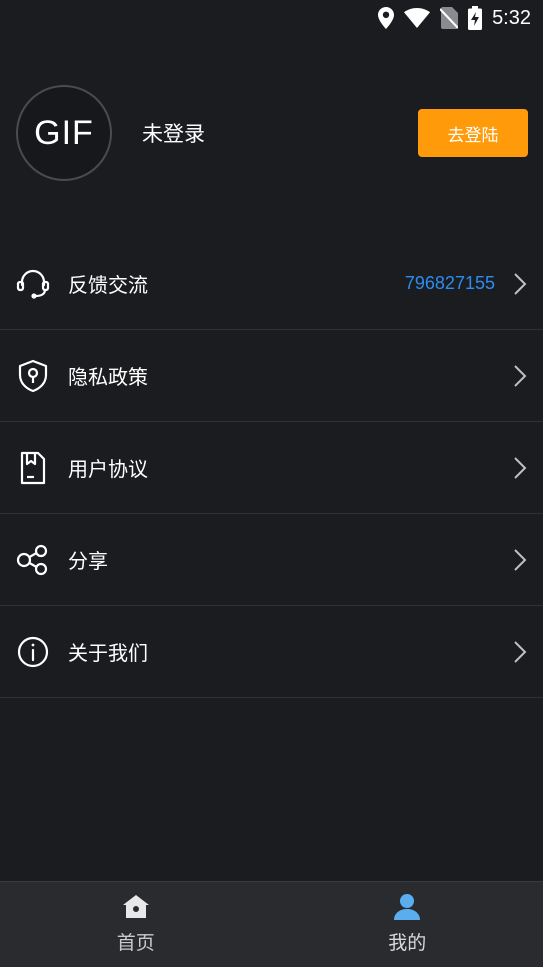 This screenshot has width=543, height=967. Describe the element at coordinates (108, 285) in the screenshot. I see `menu-item-label: 反馈交流` at that location.